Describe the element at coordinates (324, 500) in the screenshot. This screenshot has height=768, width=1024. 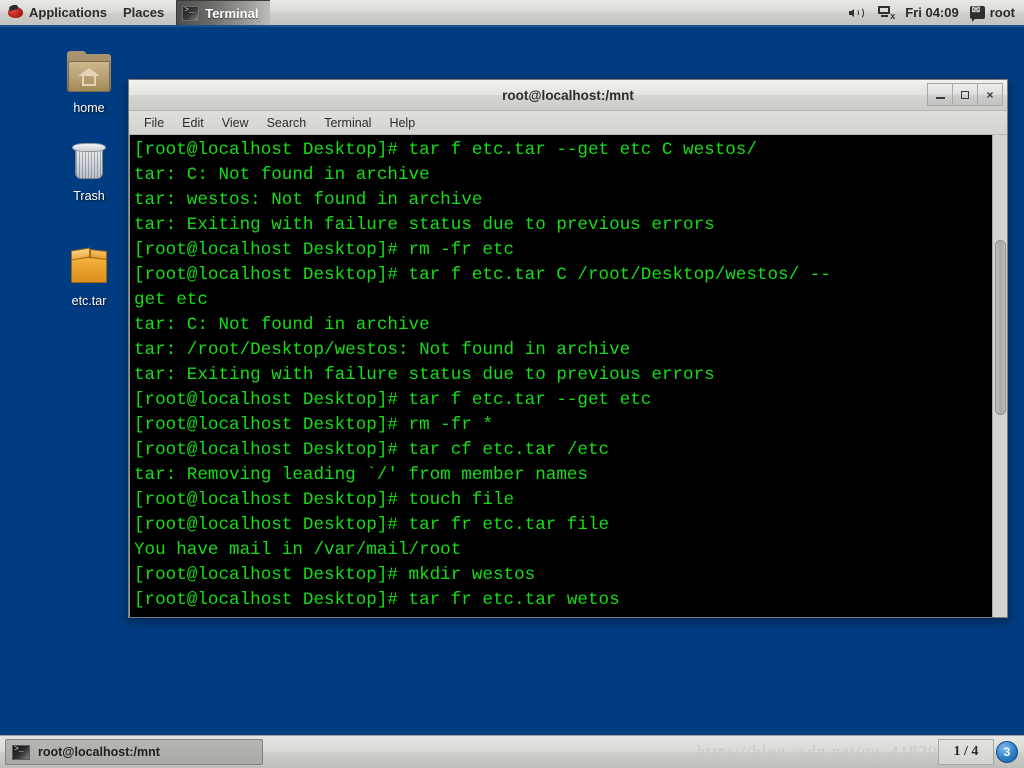
I see `terminal-line: [root@localhost Desktop]# touch file` at that location.